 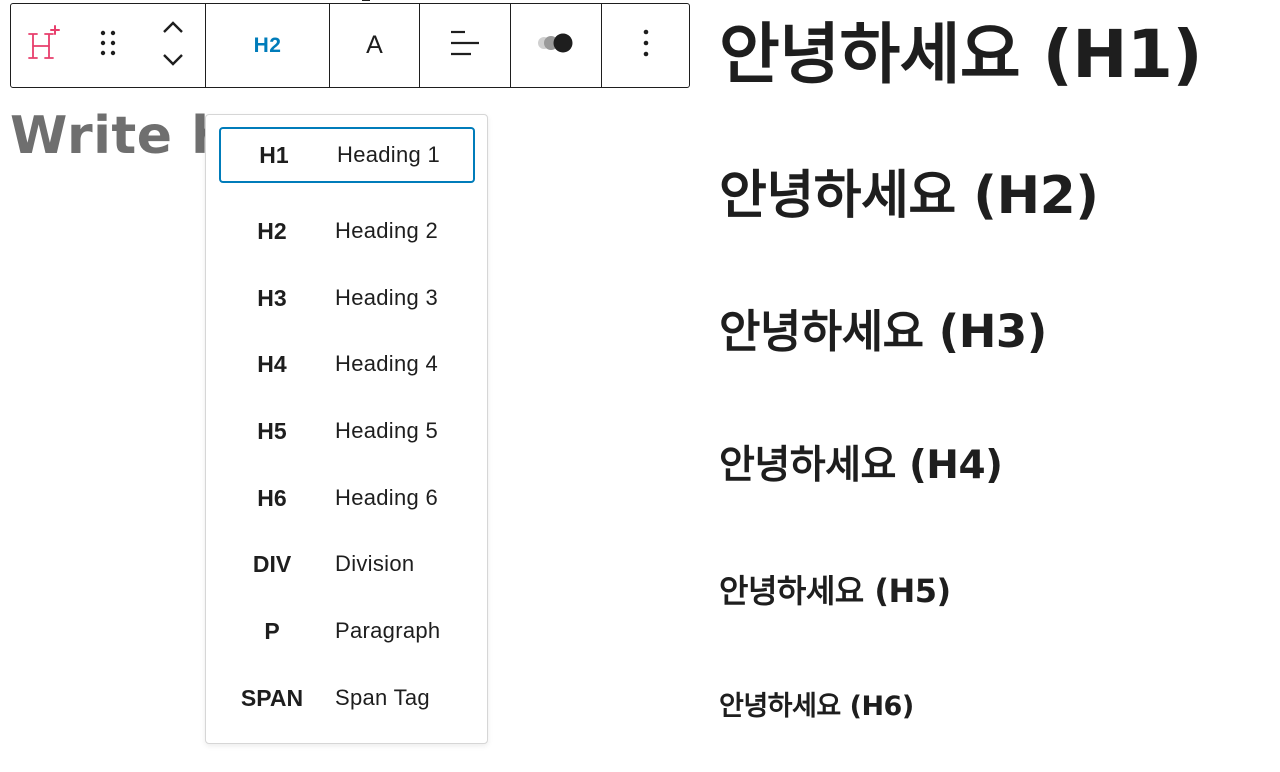 I want to click on dropdown-item-h2: H2 Heading 2, so click(x=347, y=231).